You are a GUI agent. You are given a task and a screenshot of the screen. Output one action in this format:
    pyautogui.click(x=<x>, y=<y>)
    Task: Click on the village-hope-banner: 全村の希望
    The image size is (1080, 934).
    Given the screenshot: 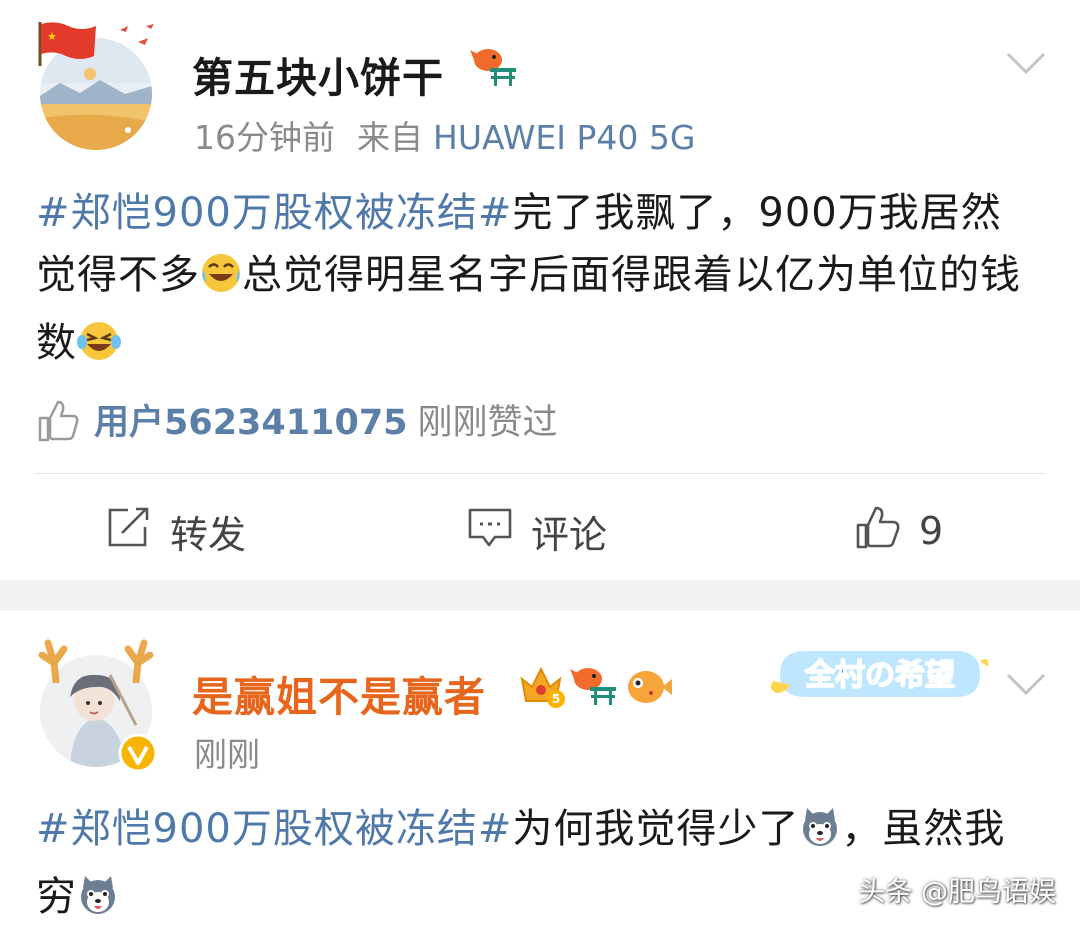 What is the action you would take?
    pyautogui.click(x=878, y=674)
    